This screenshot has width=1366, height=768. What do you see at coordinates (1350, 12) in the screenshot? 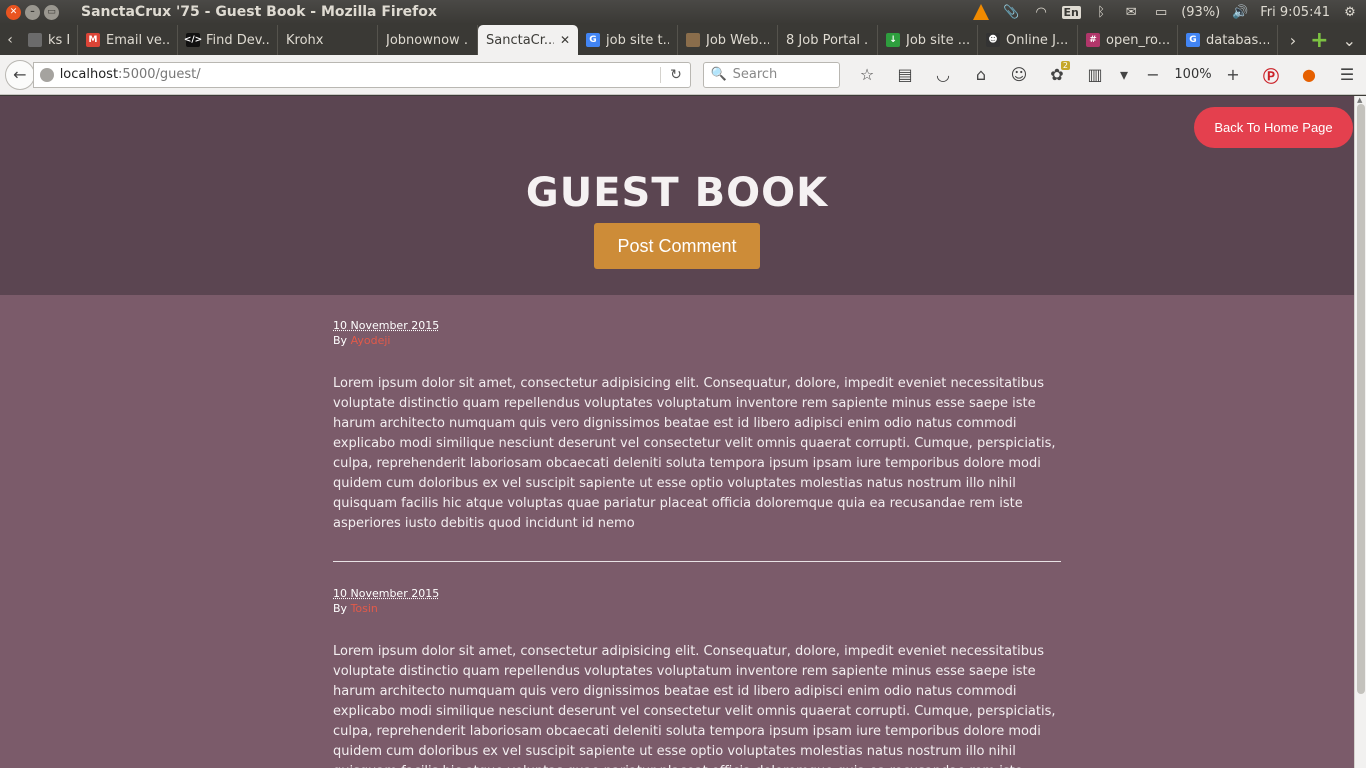
I see `gear-icon: ⚙` at bounding box center [1350, 12].